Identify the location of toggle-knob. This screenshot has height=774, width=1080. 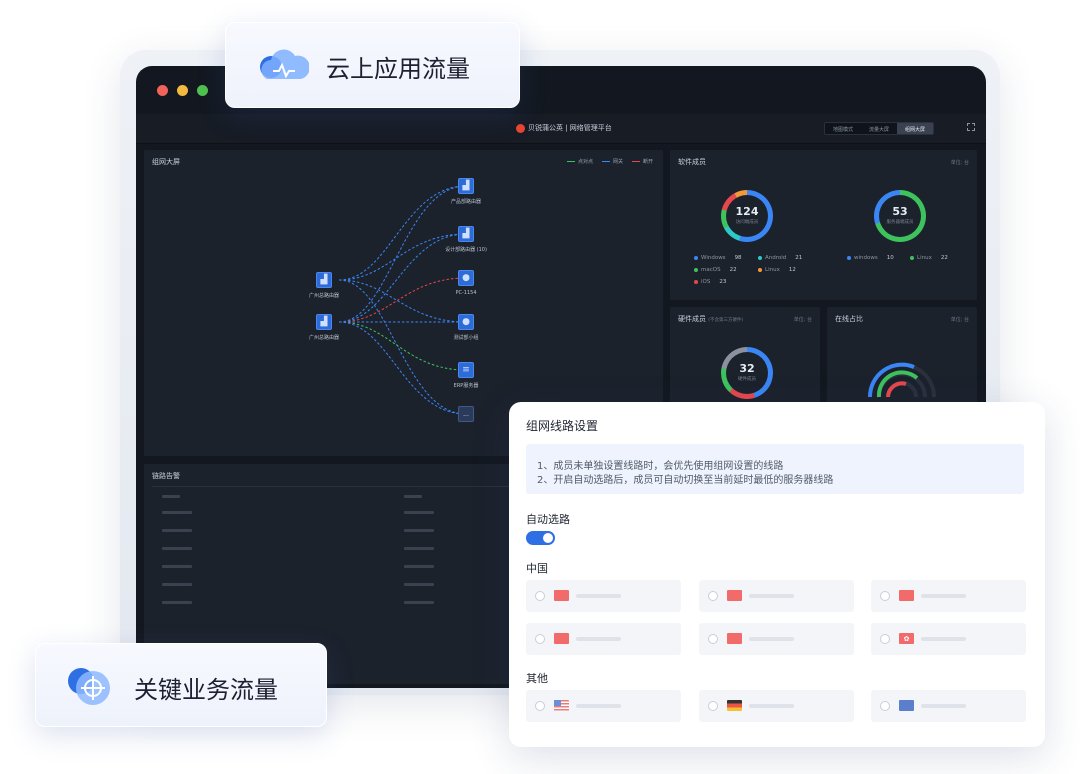
(548, 538).